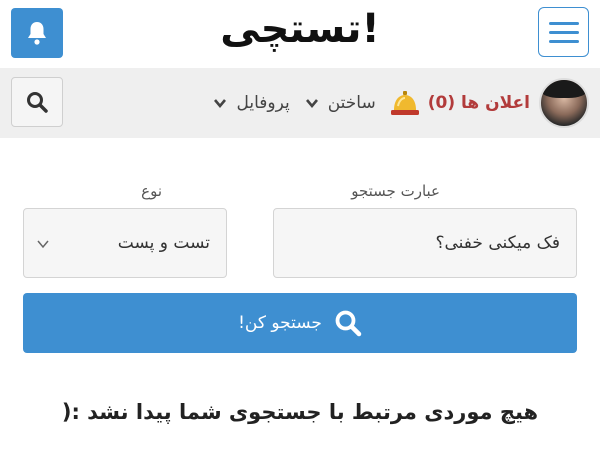  I want to click on type-select-value: تست و پست, so click(163, 243).